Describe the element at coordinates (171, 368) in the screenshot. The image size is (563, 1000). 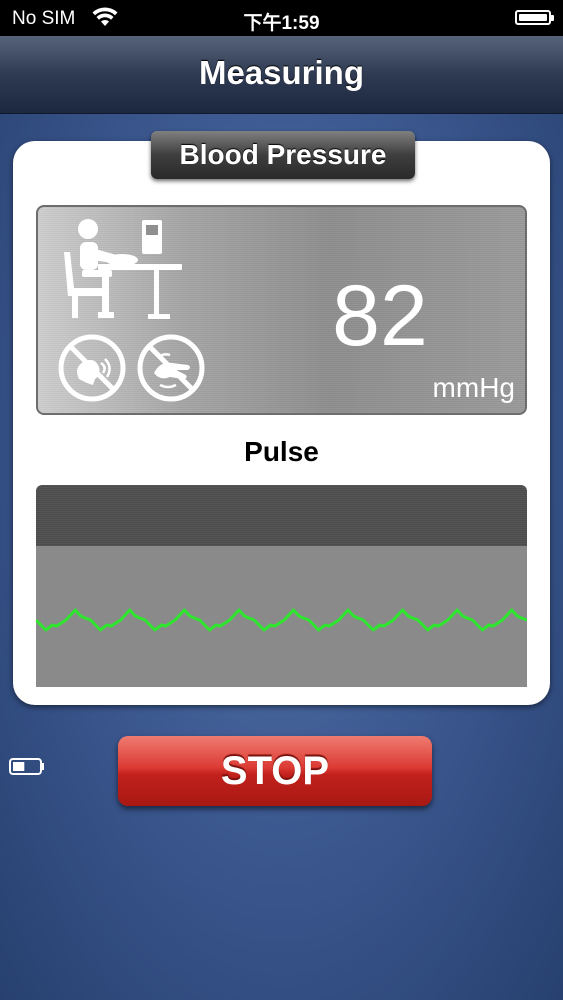
I see `no-moving-icon` at that location.